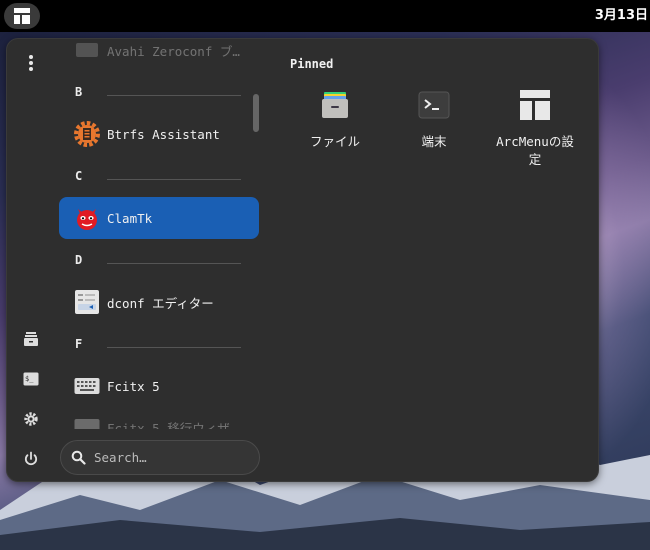  Describe the element at coordinates (158, 347) in the screenshot. I see `section-header-f: F` at that location.